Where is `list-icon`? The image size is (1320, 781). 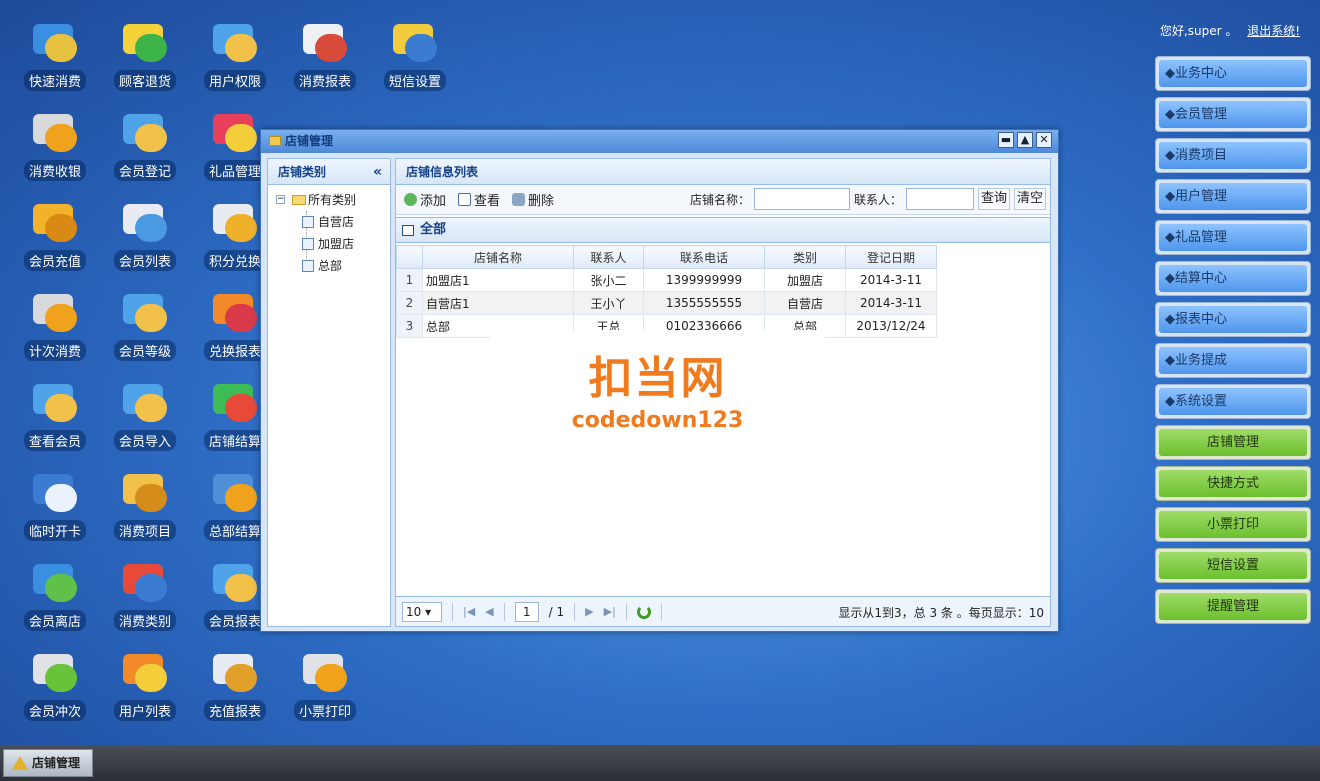 list-icon is located at coordinates (308, 222).